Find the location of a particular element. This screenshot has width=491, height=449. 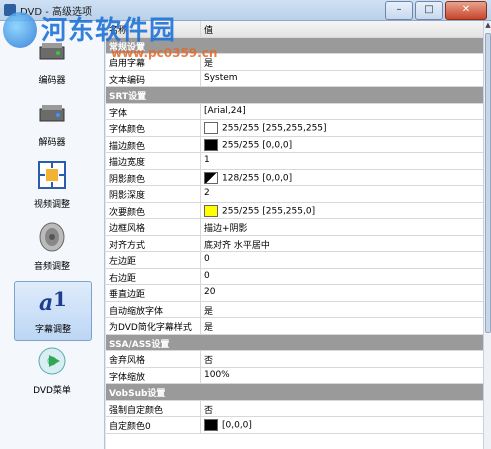

property-value: 128/255 [0,0,0] is located at coordinates (248, 177).